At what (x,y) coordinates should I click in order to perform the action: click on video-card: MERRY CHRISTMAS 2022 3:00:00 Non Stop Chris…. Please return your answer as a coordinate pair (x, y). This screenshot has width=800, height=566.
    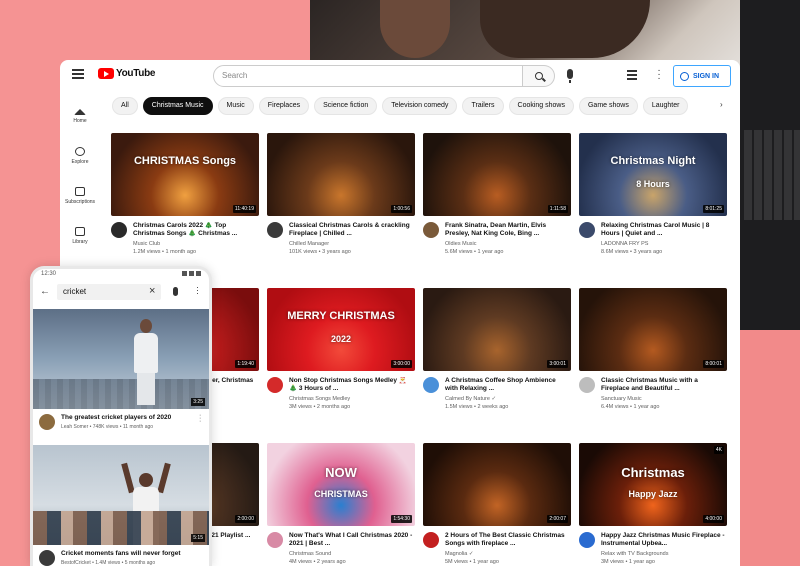
    Looking at the image, I should click on (341, 356).